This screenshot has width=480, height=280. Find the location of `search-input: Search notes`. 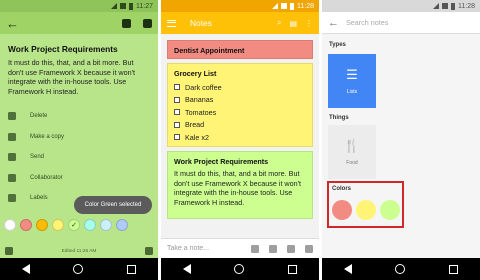

search-input: Search notes is located at coordinates (367, 22).